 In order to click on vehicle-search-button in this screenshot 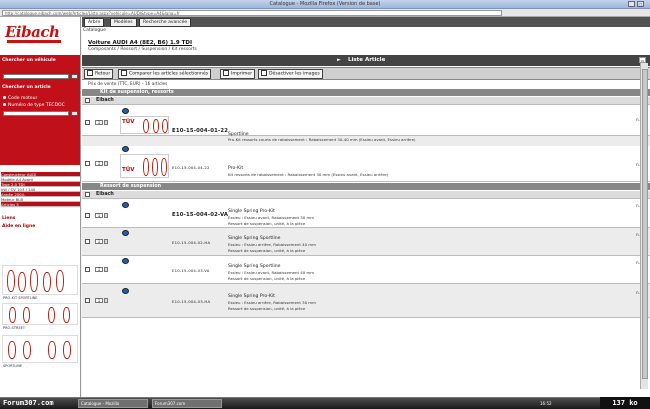, I will do `click(74, 76)`.